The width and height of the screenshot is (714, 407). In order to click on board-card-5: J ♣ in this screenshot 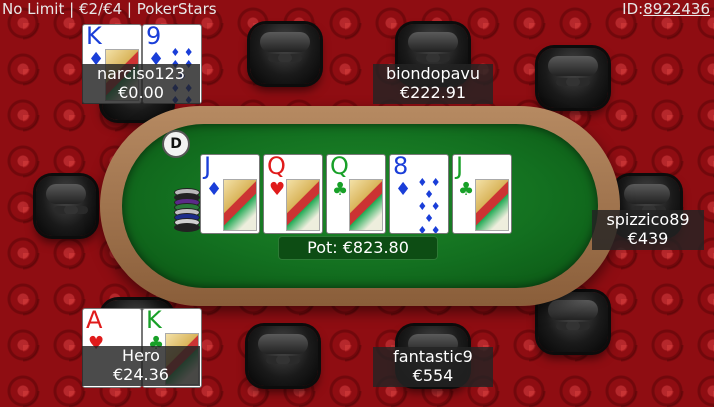, I will do `click(482, 194)`.